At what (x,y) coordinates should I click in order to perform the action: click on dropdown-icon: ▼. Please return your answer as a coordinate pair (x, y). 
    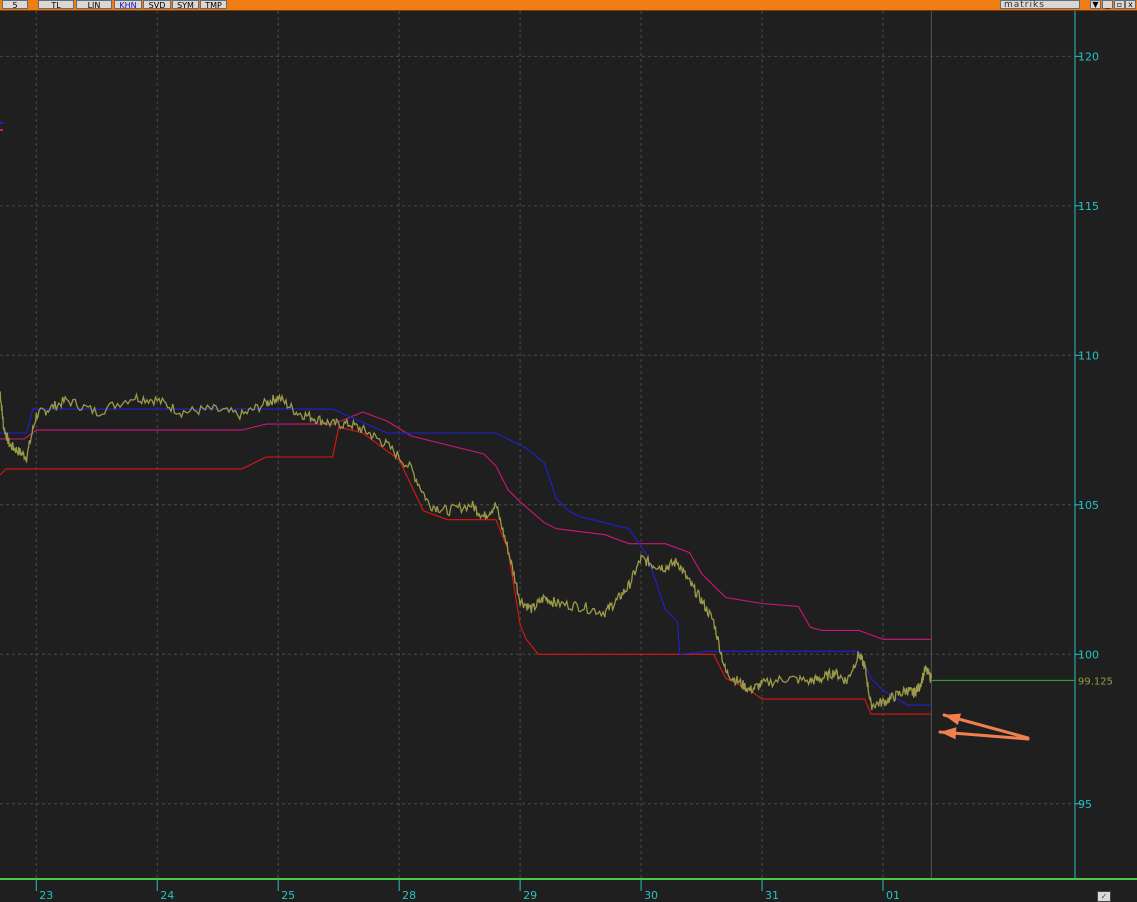
    Looking at the image, I should click on (1095, 4).